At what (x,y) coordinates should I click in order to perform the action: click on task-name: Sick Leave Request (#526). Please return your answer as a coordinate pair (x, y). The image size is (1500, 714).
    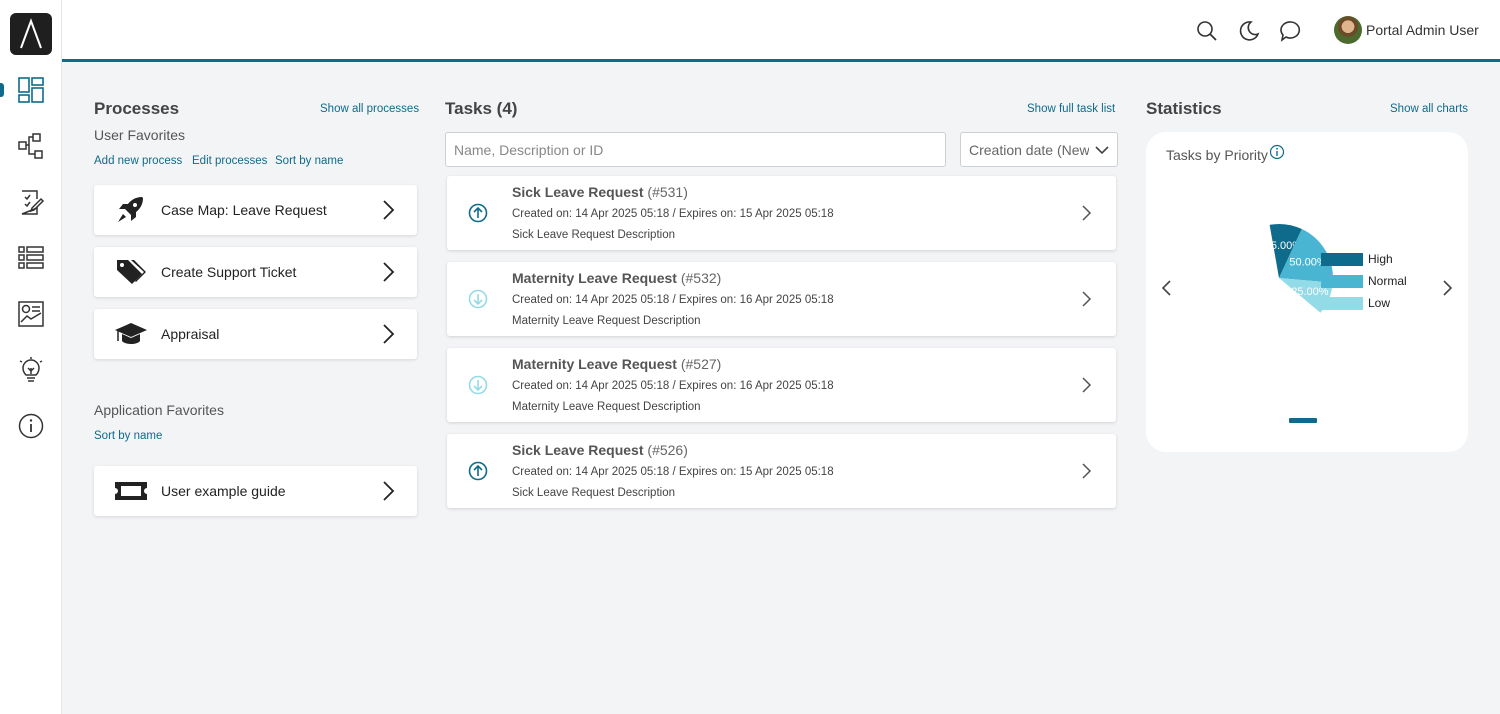
    Looking at the image, I should click on (600, 450).